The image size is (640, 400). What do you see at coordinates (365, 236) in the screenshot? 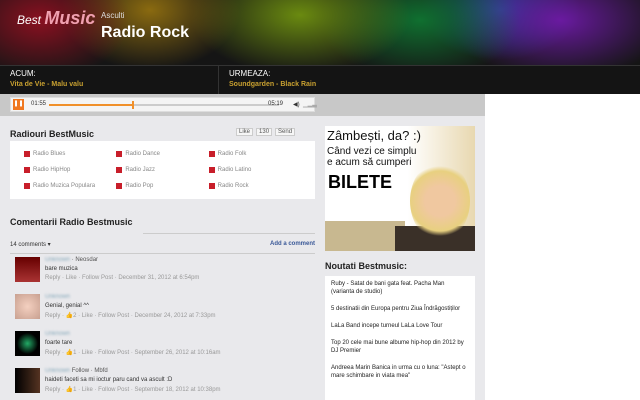
I see `ad-image-sofa` at bounding box center [365, 236].